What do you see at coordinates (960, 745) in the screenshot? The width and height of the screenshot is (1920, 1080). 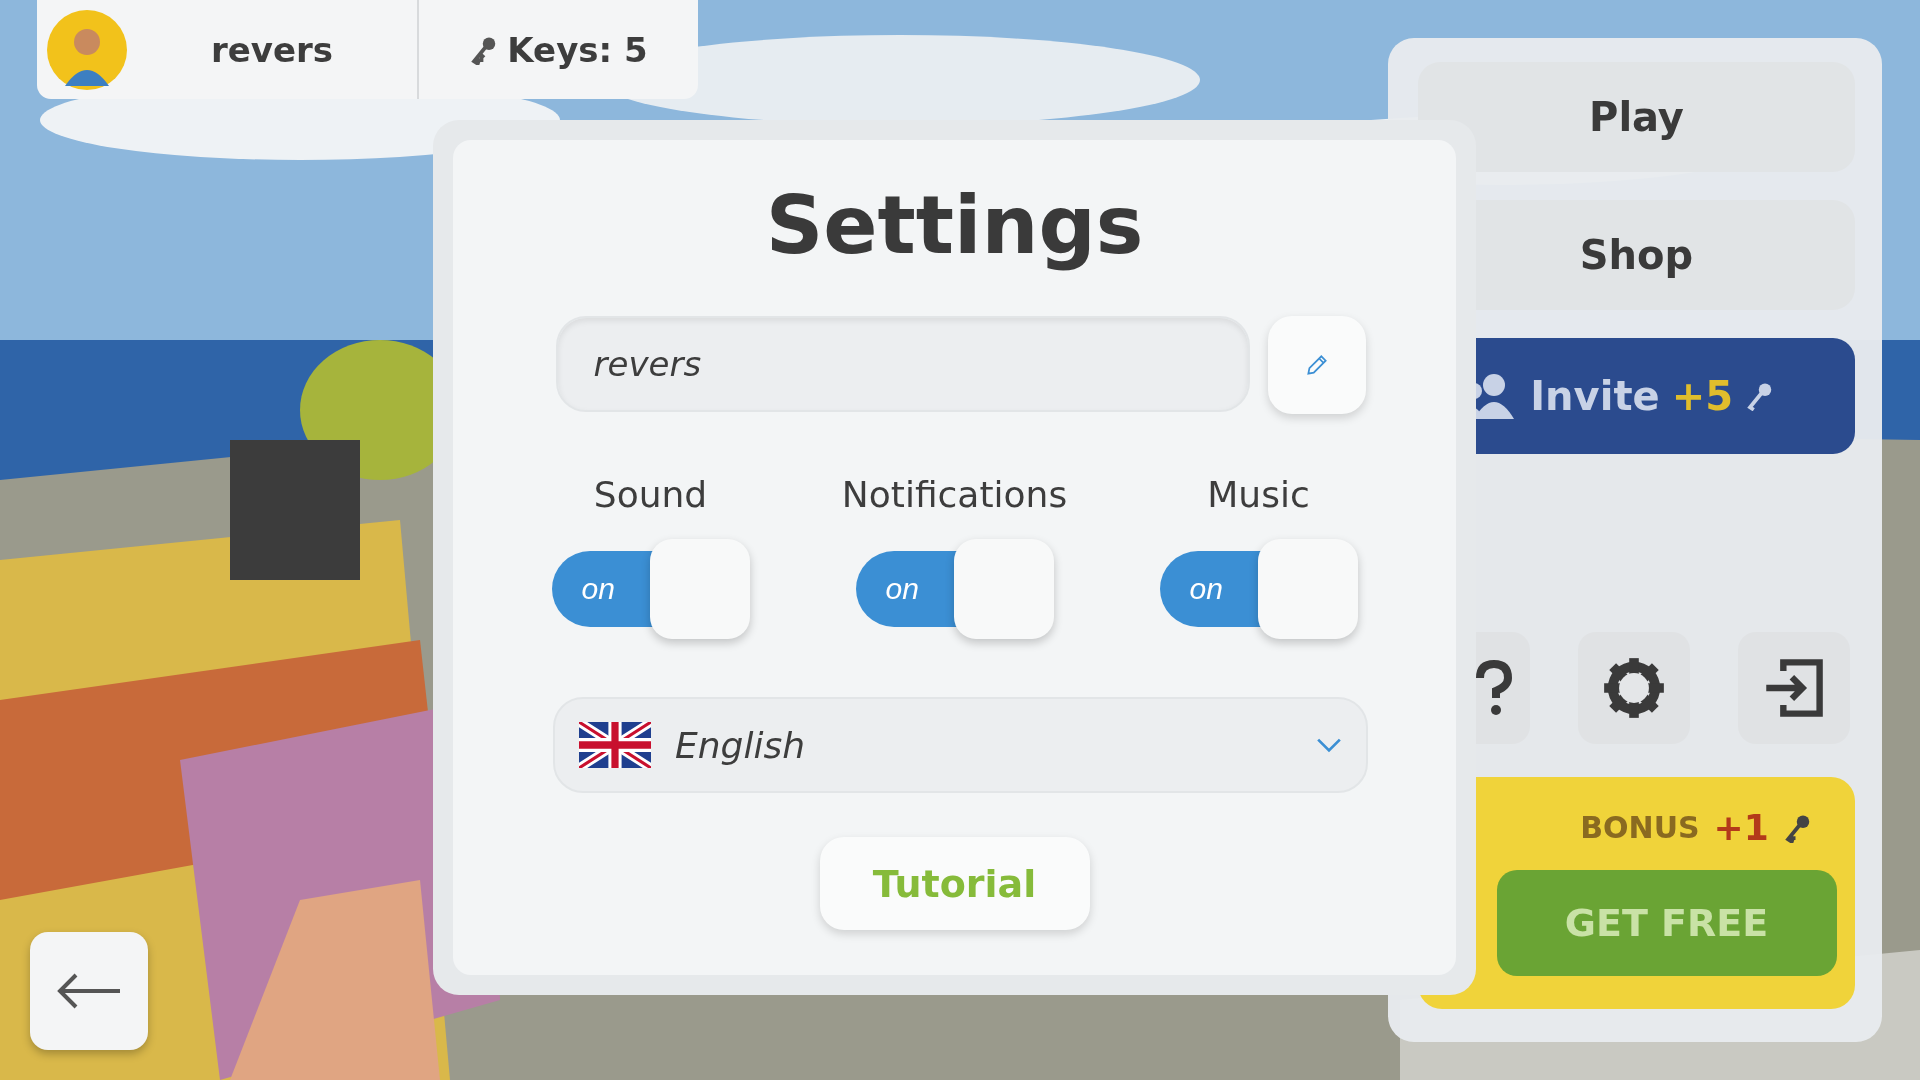 I see `language-dropdown: English` at bounding box center [960, 745].